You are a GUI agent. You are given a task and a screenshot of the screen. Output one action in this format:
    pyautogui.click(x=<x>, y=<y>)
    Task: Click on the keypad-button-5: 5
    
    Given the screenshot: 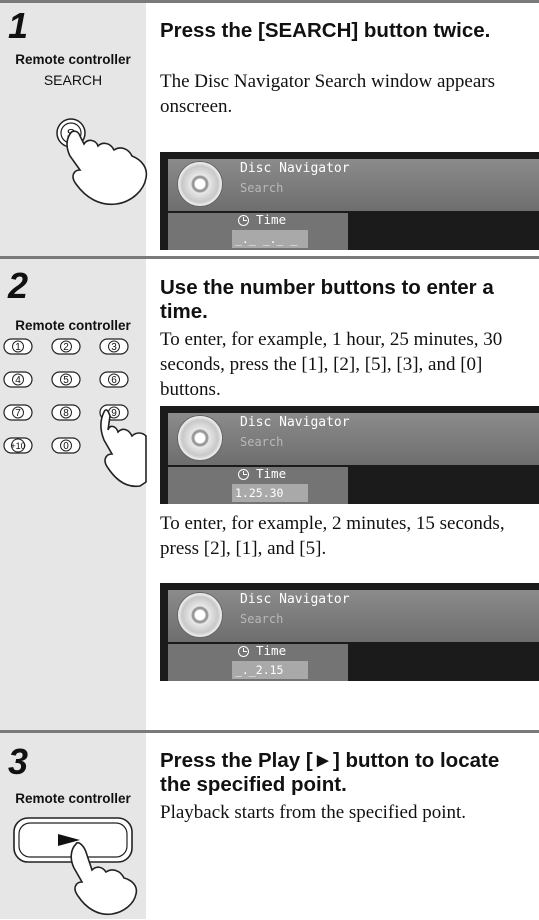 What is the action you would take?
    pyautogui.click(x=66, y=379)
    